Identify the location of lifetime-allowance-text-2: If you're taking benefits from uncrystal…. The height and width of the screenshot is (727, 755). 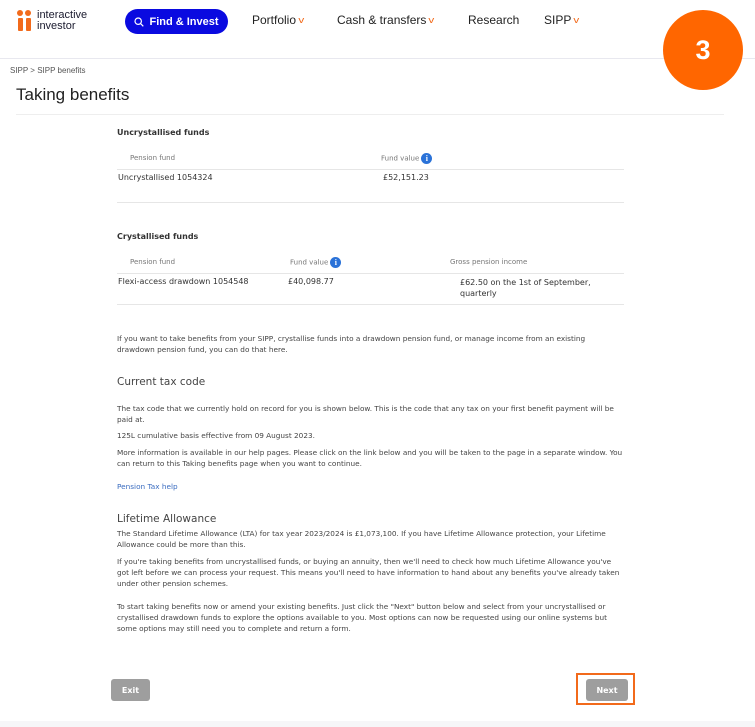
(368, 572).